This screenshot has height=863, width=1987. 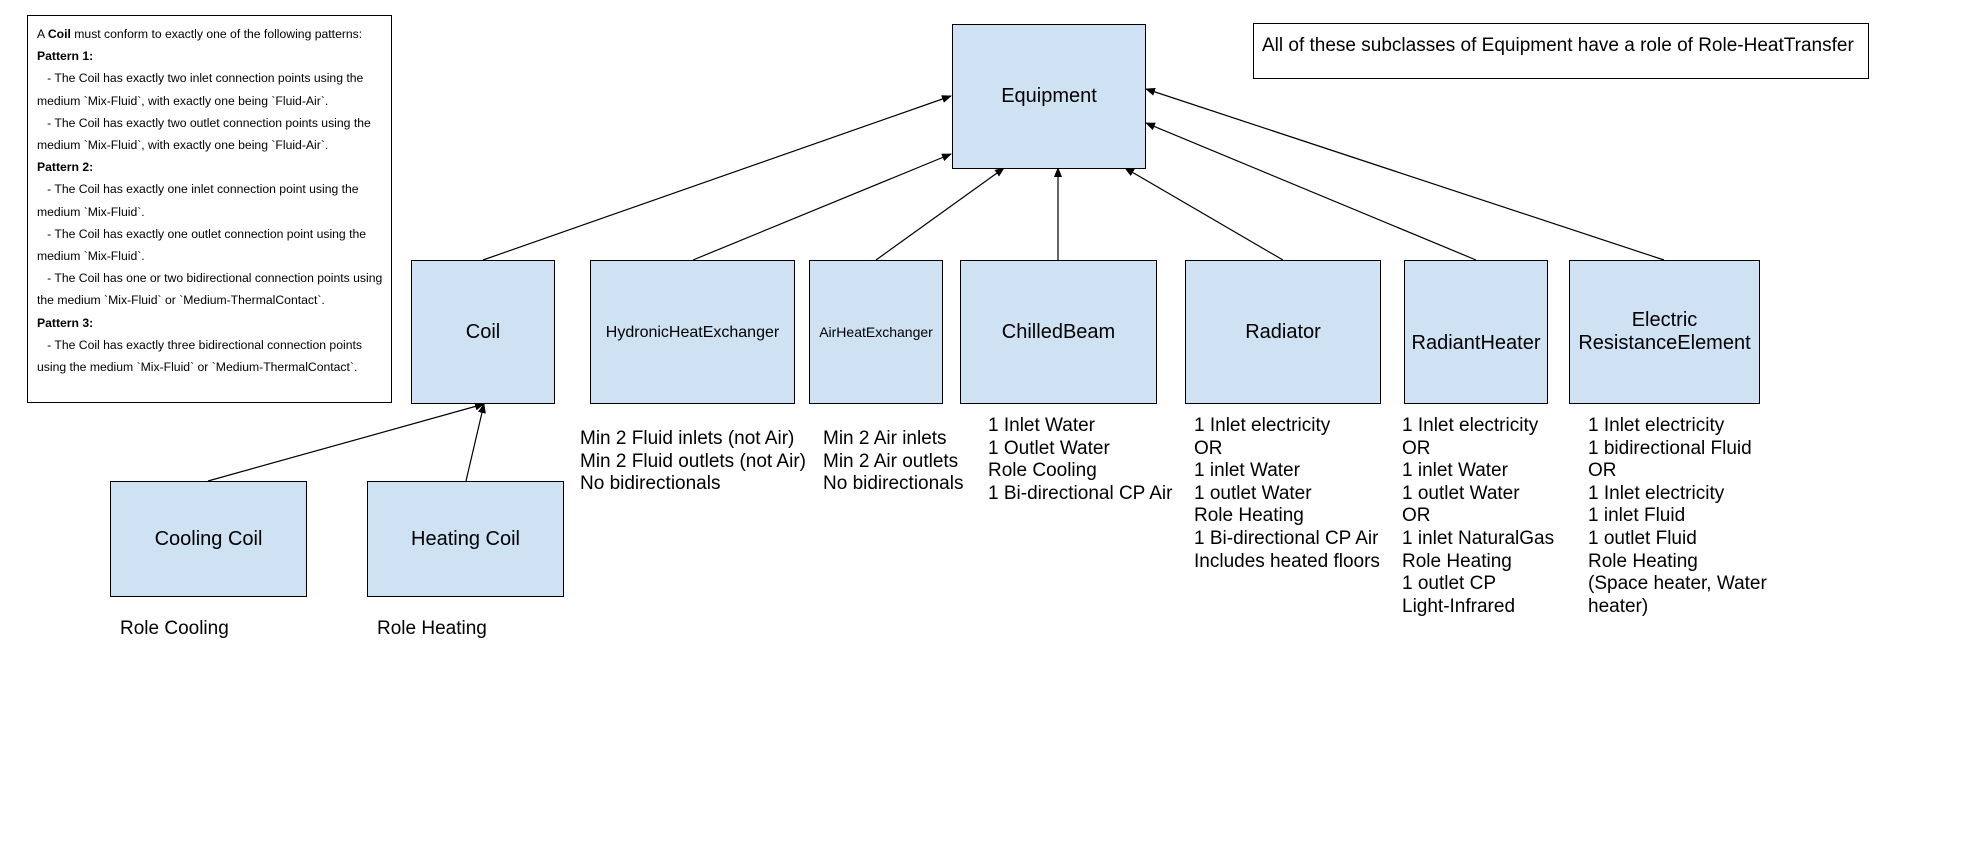 I want to click on node-radiant-heater: RadiantHeater, so click(x=1476, y=332).